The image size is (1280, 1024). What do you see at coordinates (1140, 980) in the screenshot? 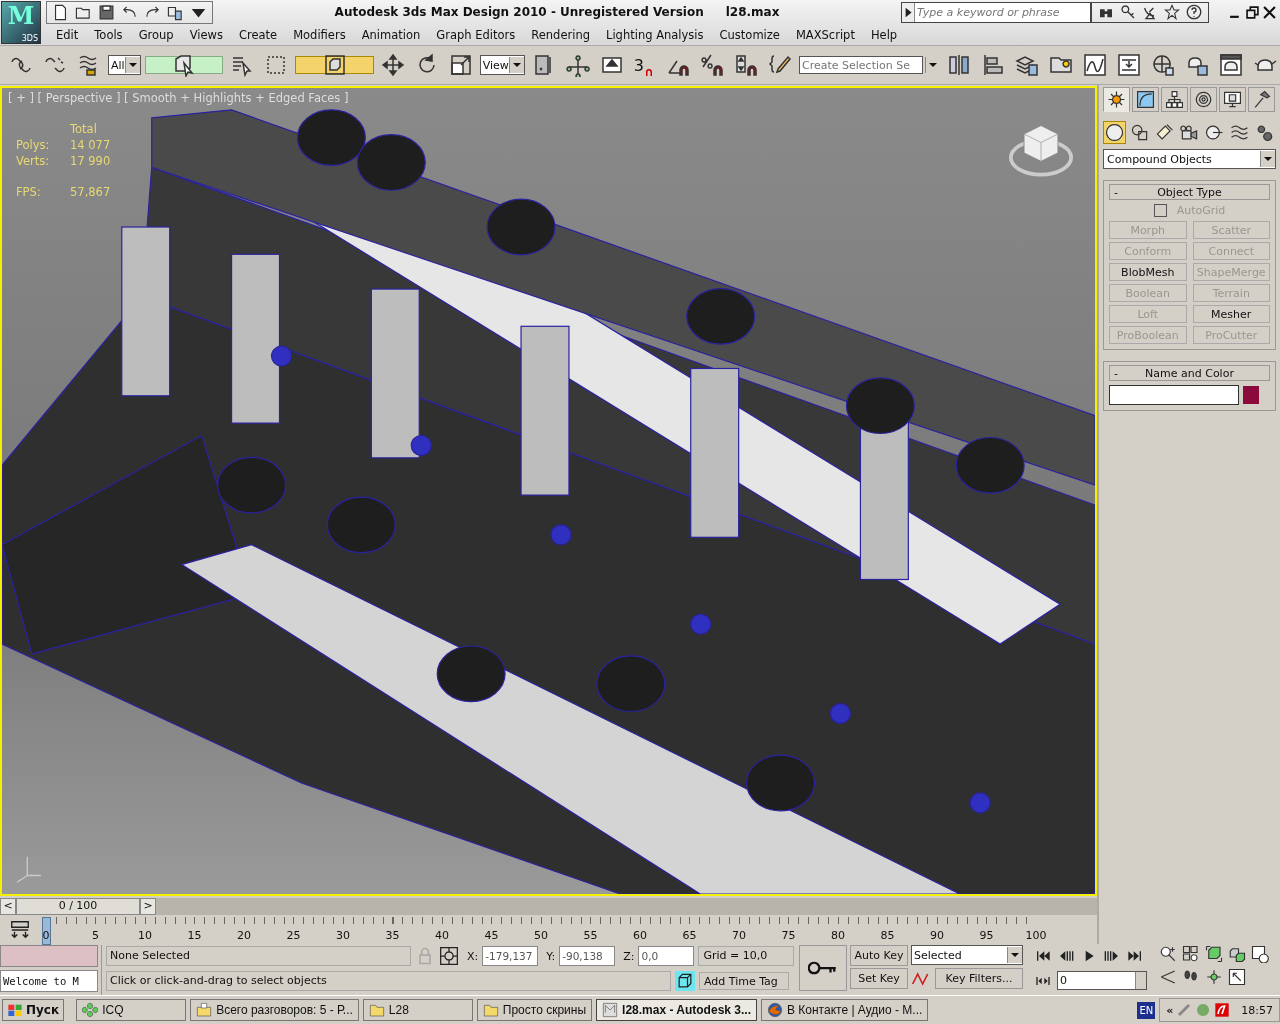
I see `spinner-icon` at bounding box center [1140, 980].